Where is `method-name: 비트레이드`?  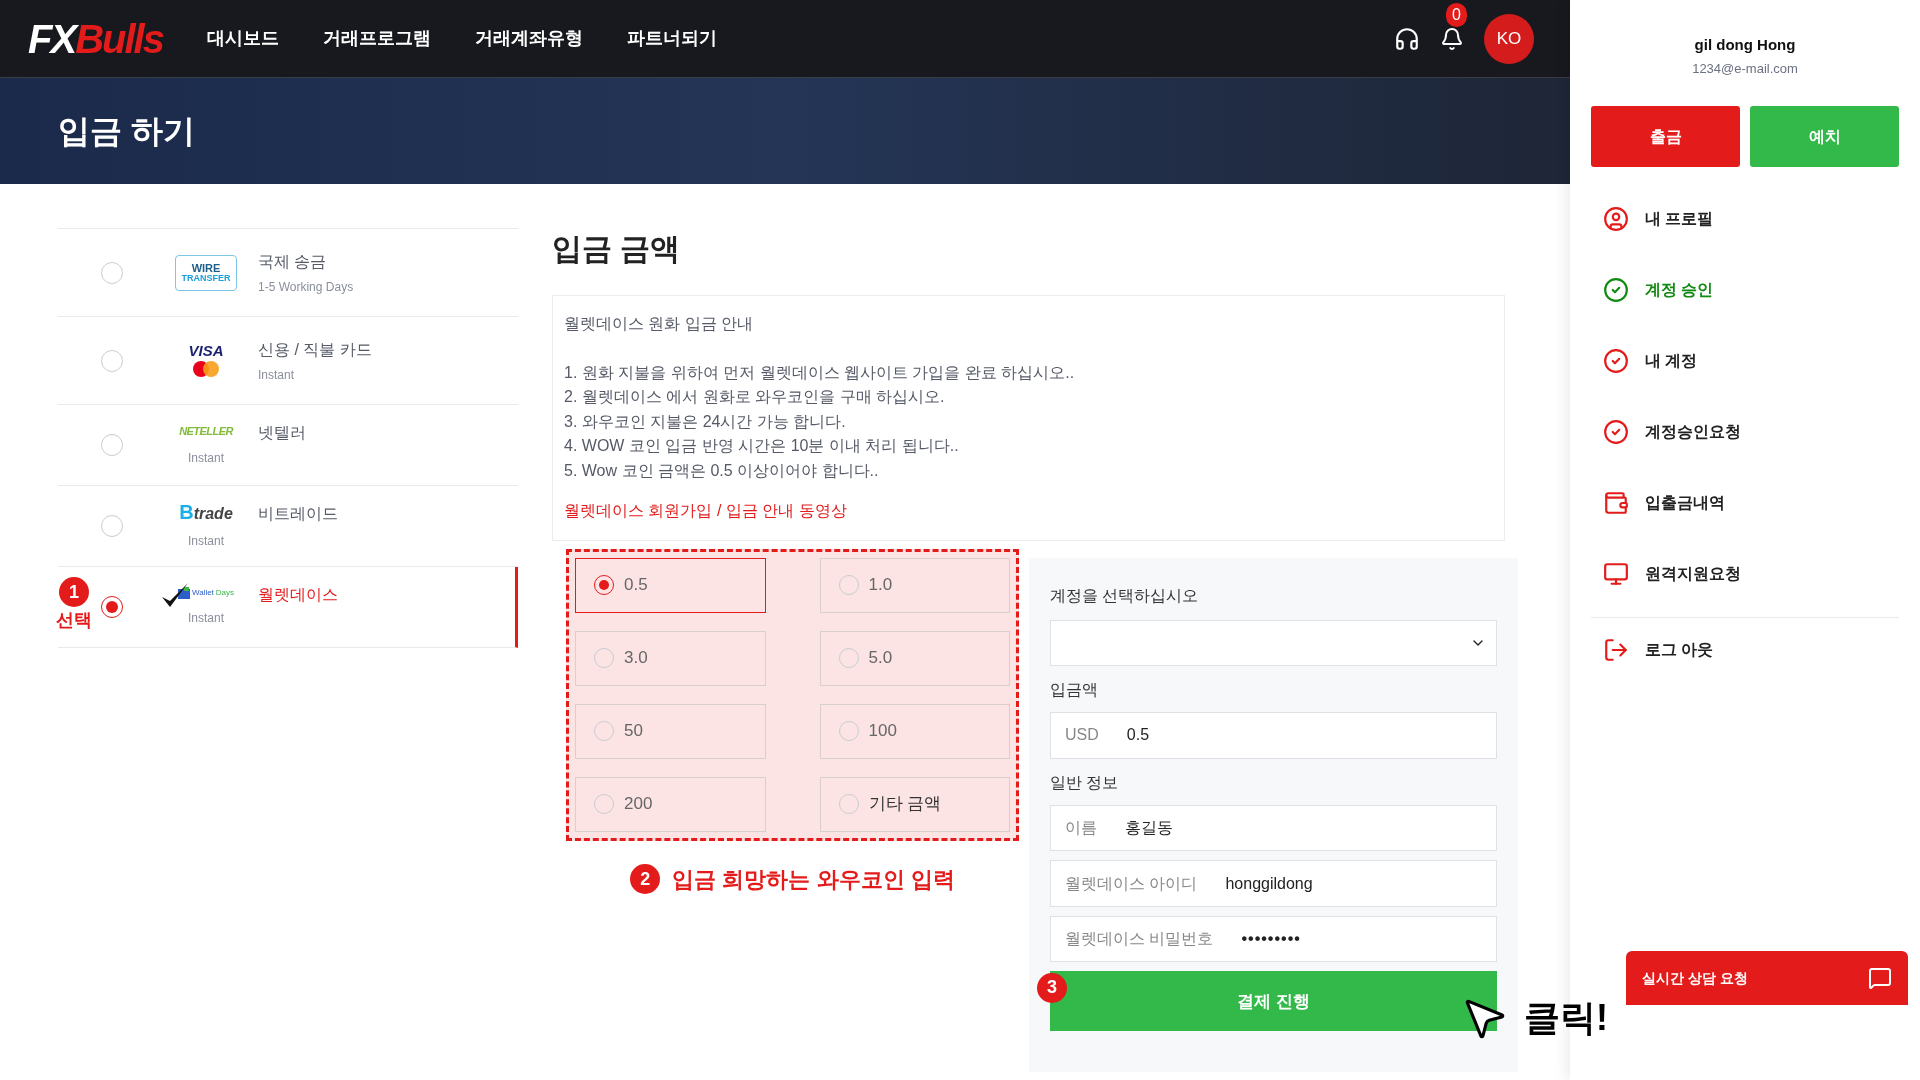
method-name: 비트레이드 is located at coordinates (298, 514).